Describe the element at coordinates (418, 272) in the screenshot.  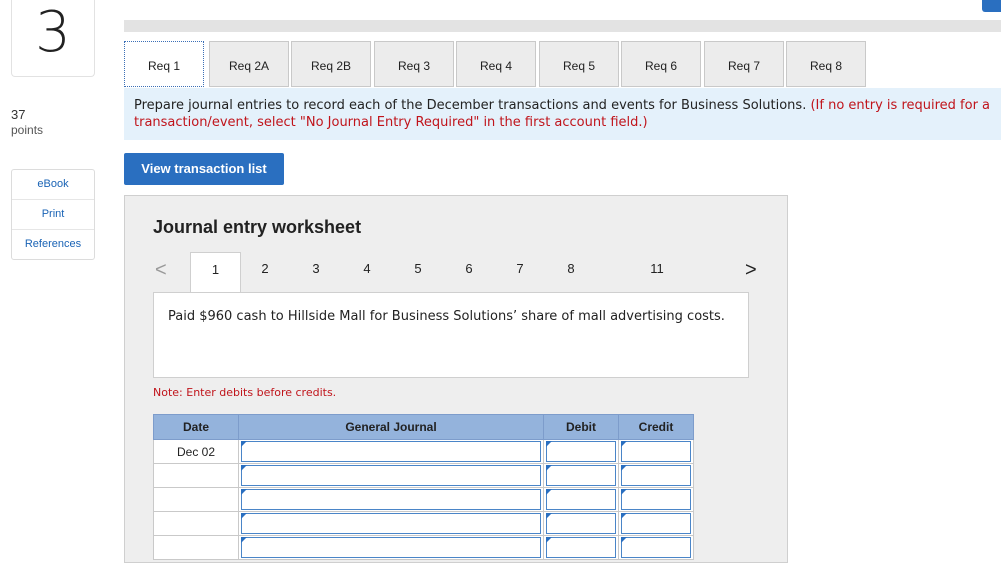
I see `page-5: 5` at that location.